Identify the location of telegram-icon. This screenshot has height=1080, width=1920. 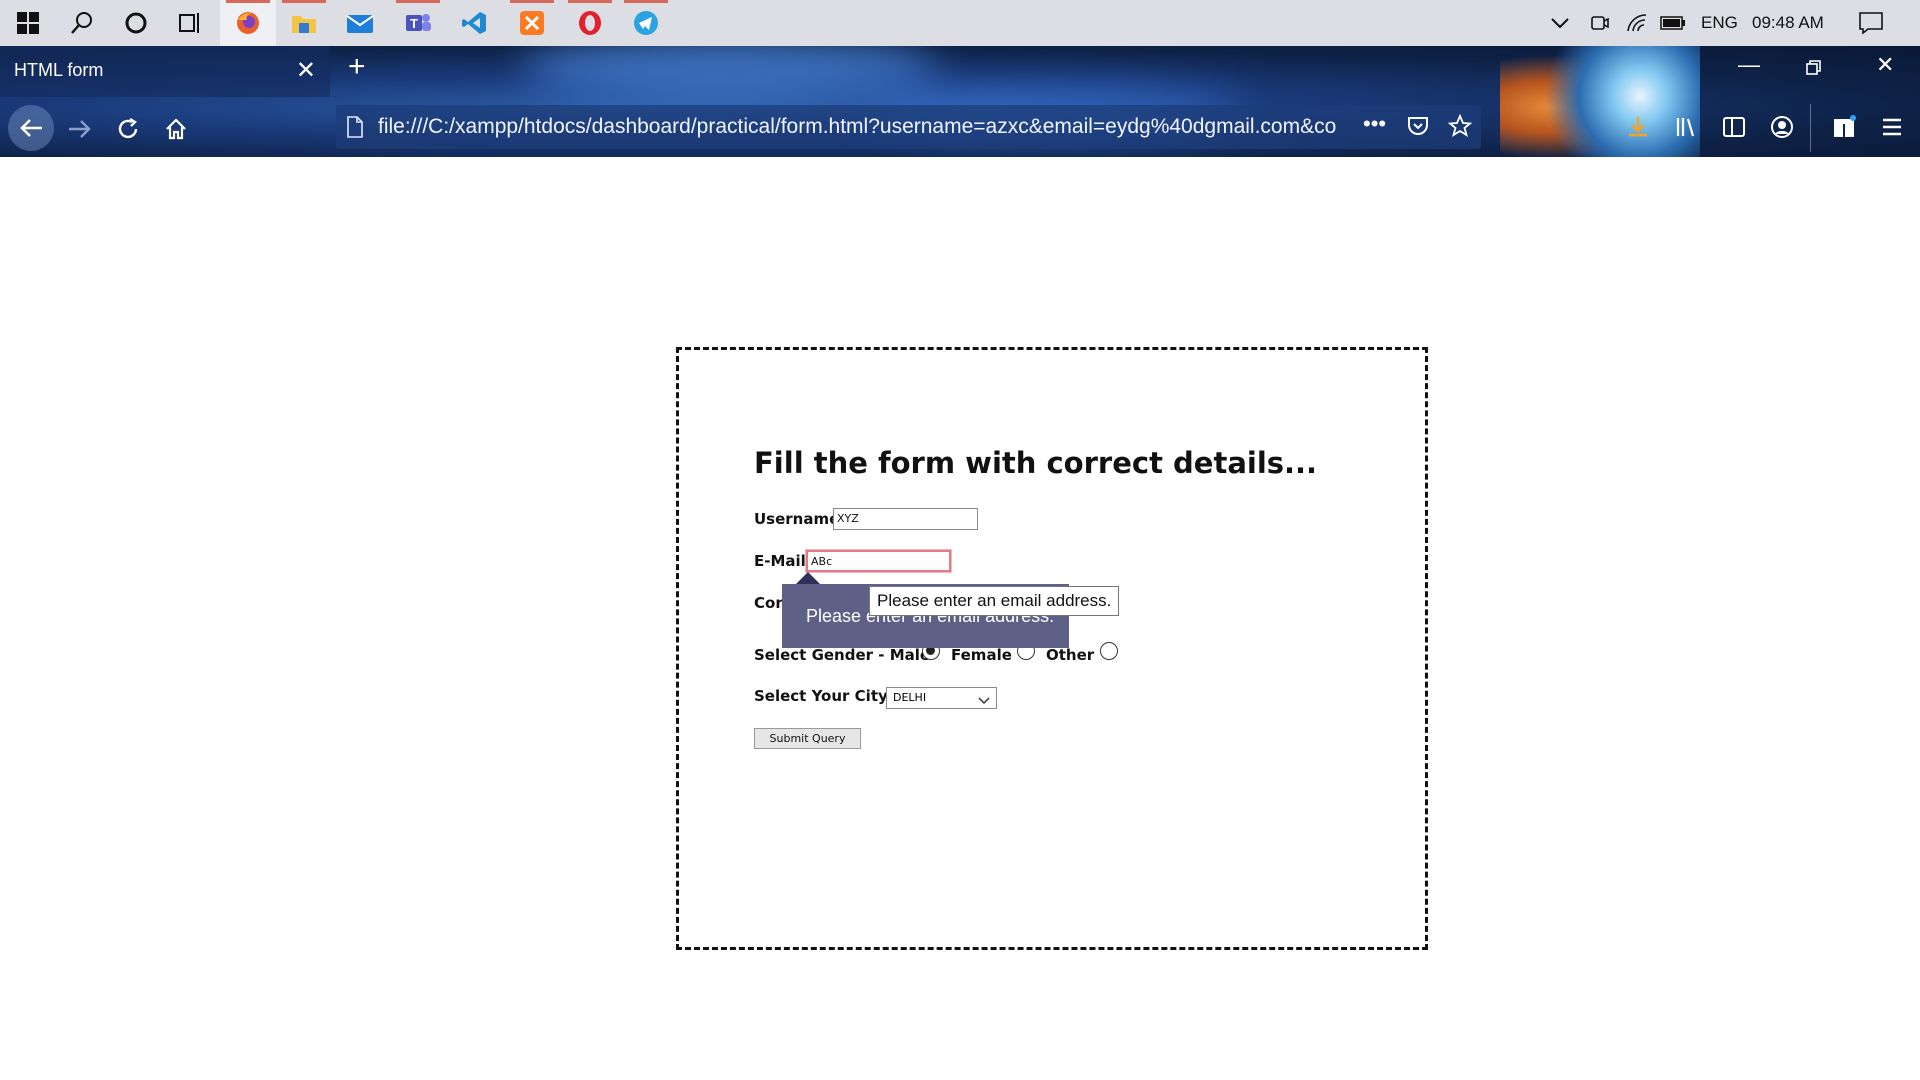
(646, 23).